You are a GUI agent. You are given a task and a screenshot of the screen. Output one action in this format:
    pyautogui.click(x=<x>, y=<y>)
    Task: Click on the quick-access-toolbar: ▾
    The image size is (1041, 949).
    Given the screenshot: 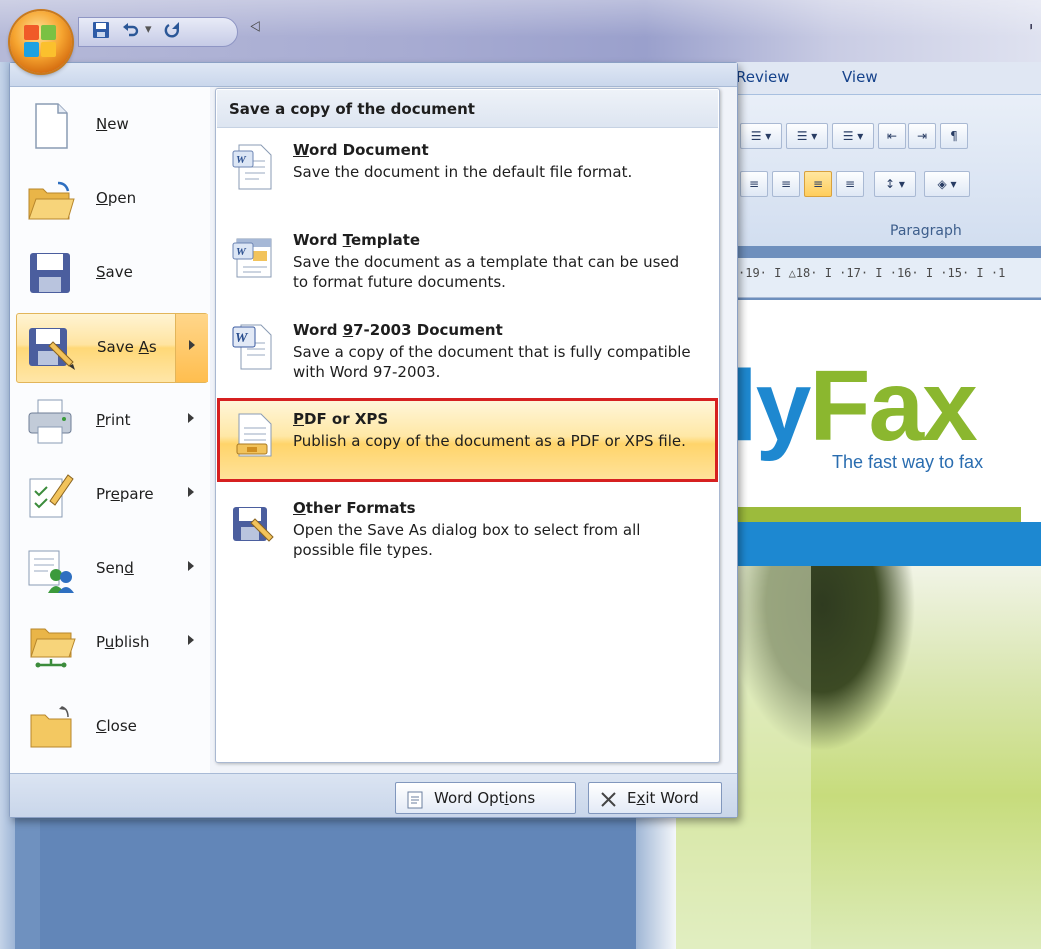 What is the action you would take?
    pyautogui.click(x=158, y=32)
    